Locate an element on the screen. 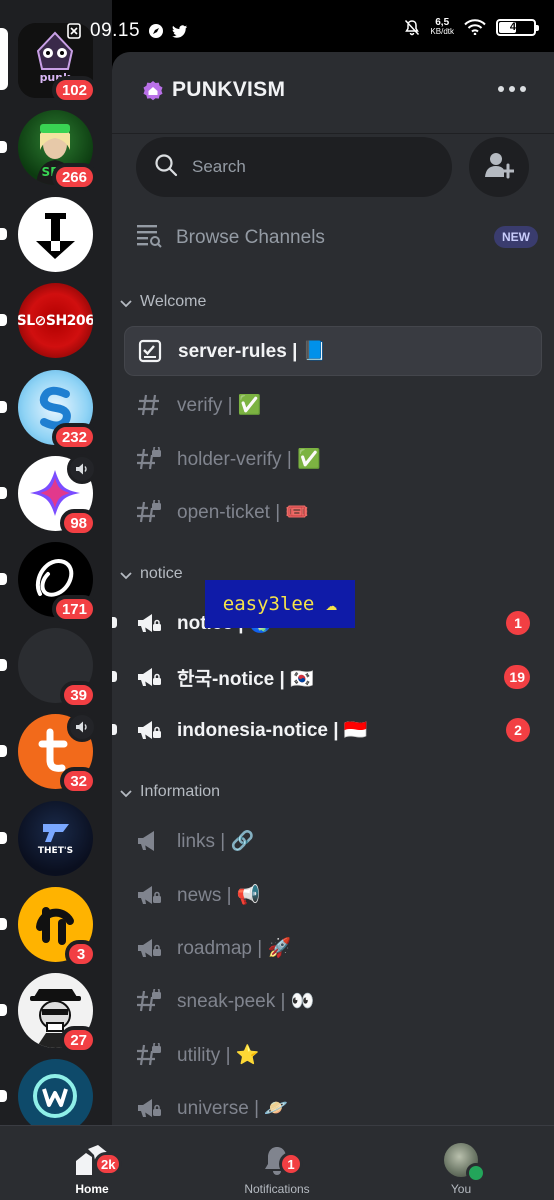 The image size is (554, 1200). mention-badge: 232 is located at coordinates (74, 437).